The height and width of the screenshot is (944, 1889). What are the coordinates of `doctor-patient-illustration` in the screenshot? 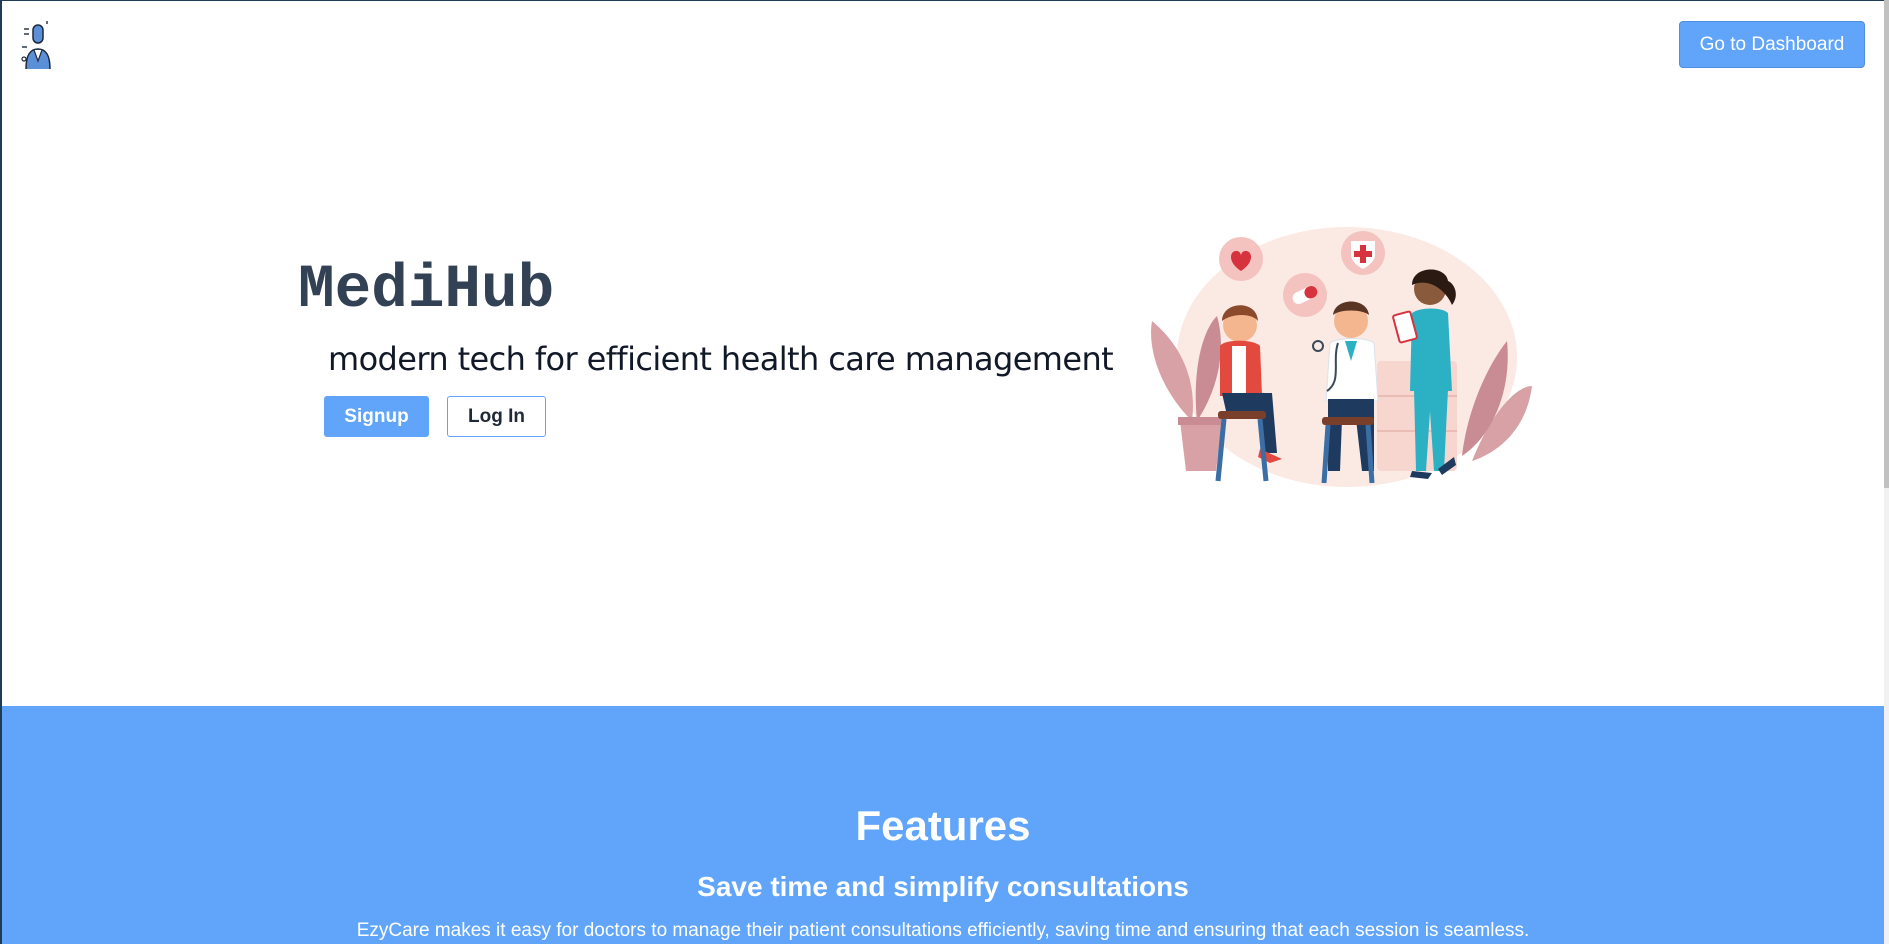 It's located at (1340, 354).